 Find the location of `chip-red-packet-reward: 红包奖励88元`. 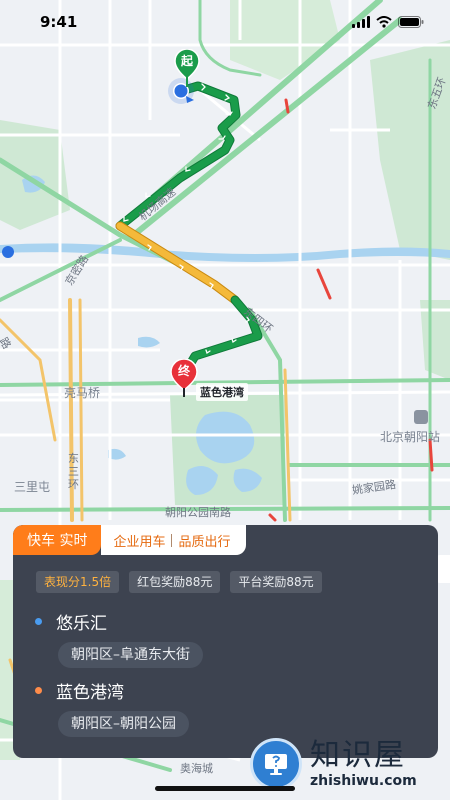

chip-red-packet-reward: 红包奖励88元 is located at coordinates (175, 582).